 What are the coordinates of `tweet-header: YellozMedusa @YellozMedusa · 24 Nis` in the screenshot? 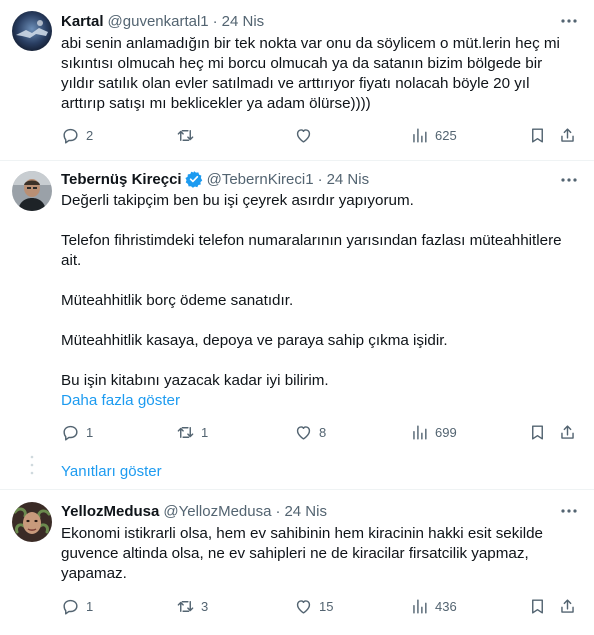 It's located at (194, 511).